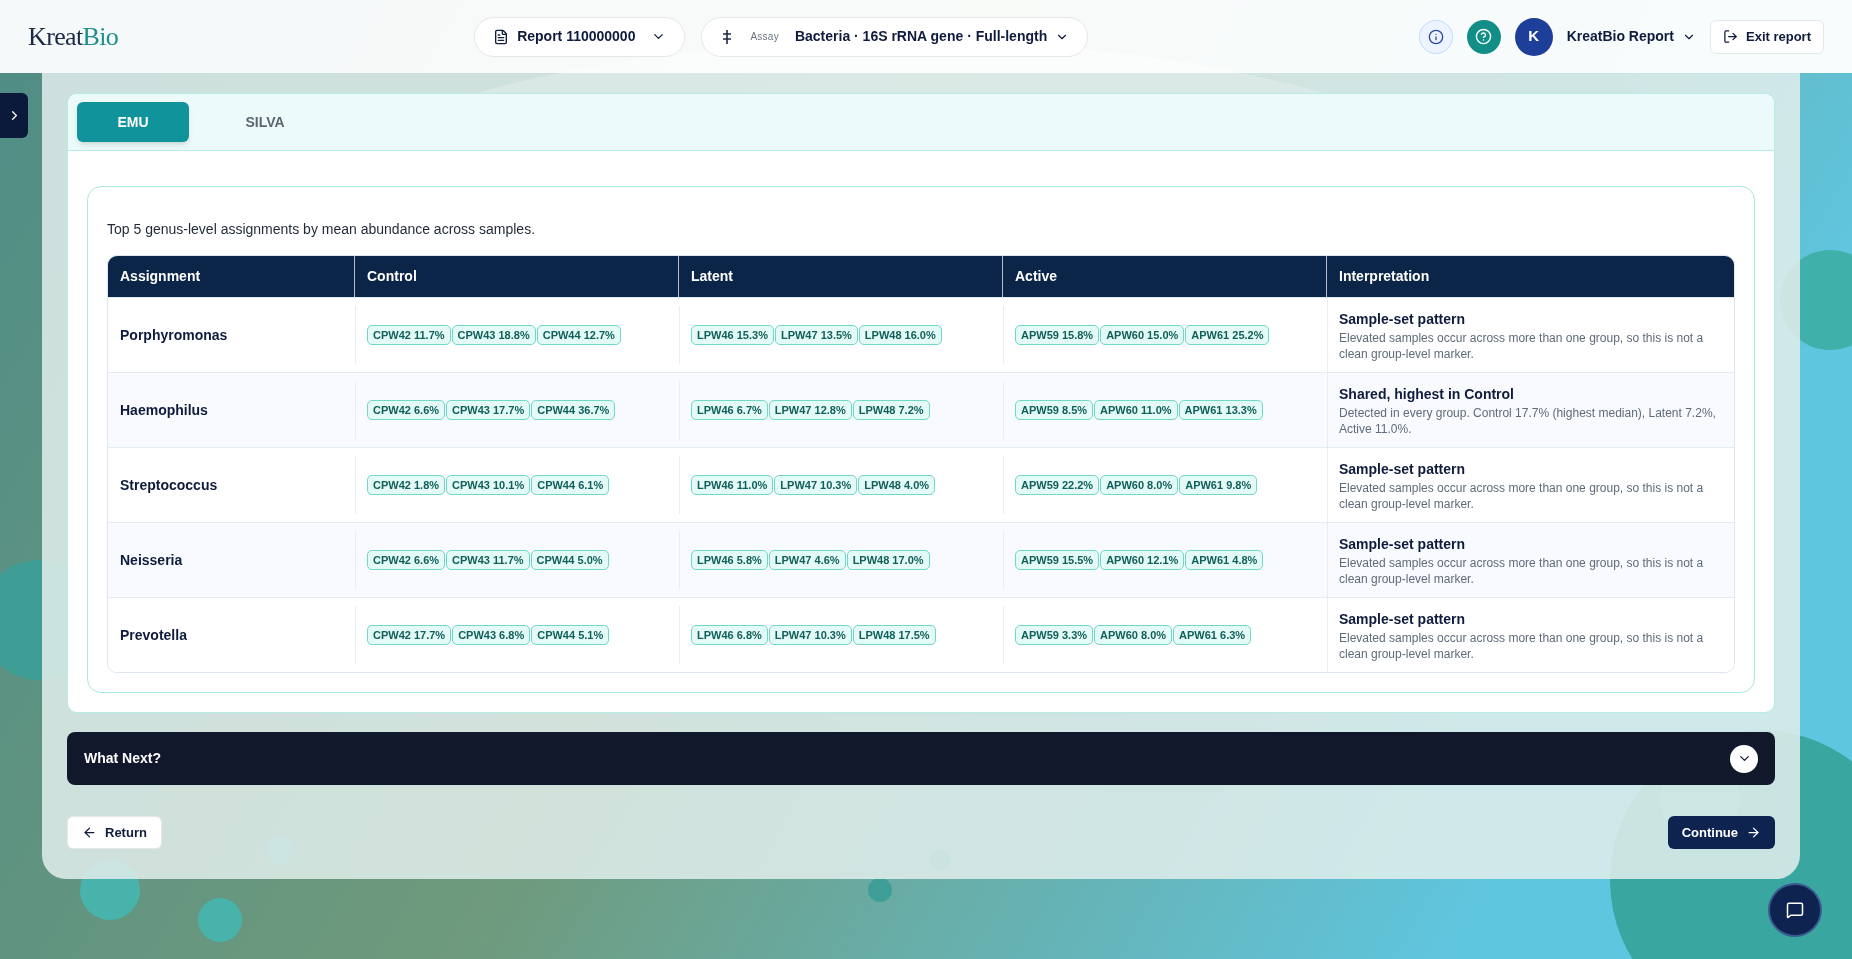 This screenshot has width=1852, height=959. I want to click on sample-tag: LPW48 7.2%, so click(891, 410).